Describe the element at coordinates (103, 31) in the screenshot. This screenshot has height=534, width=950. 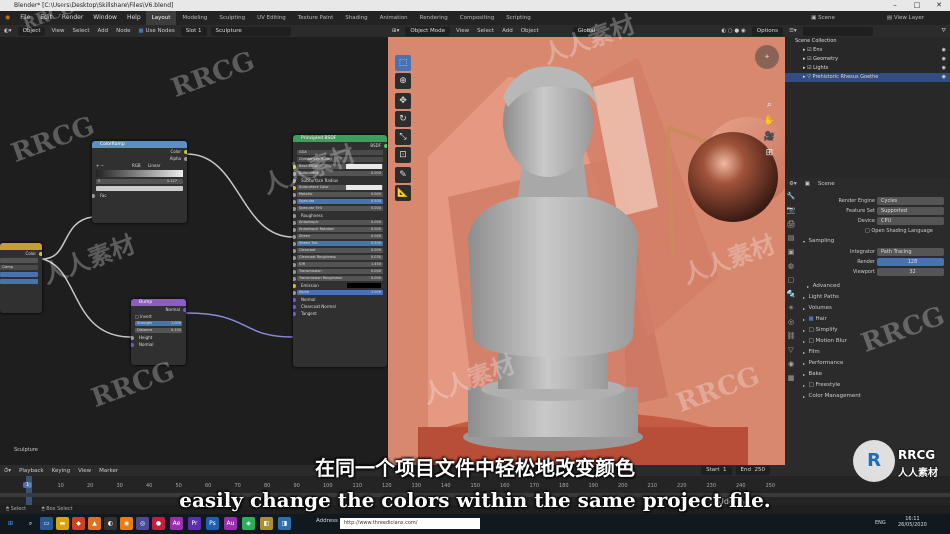
I see `node-menu-add: Add` at that location.